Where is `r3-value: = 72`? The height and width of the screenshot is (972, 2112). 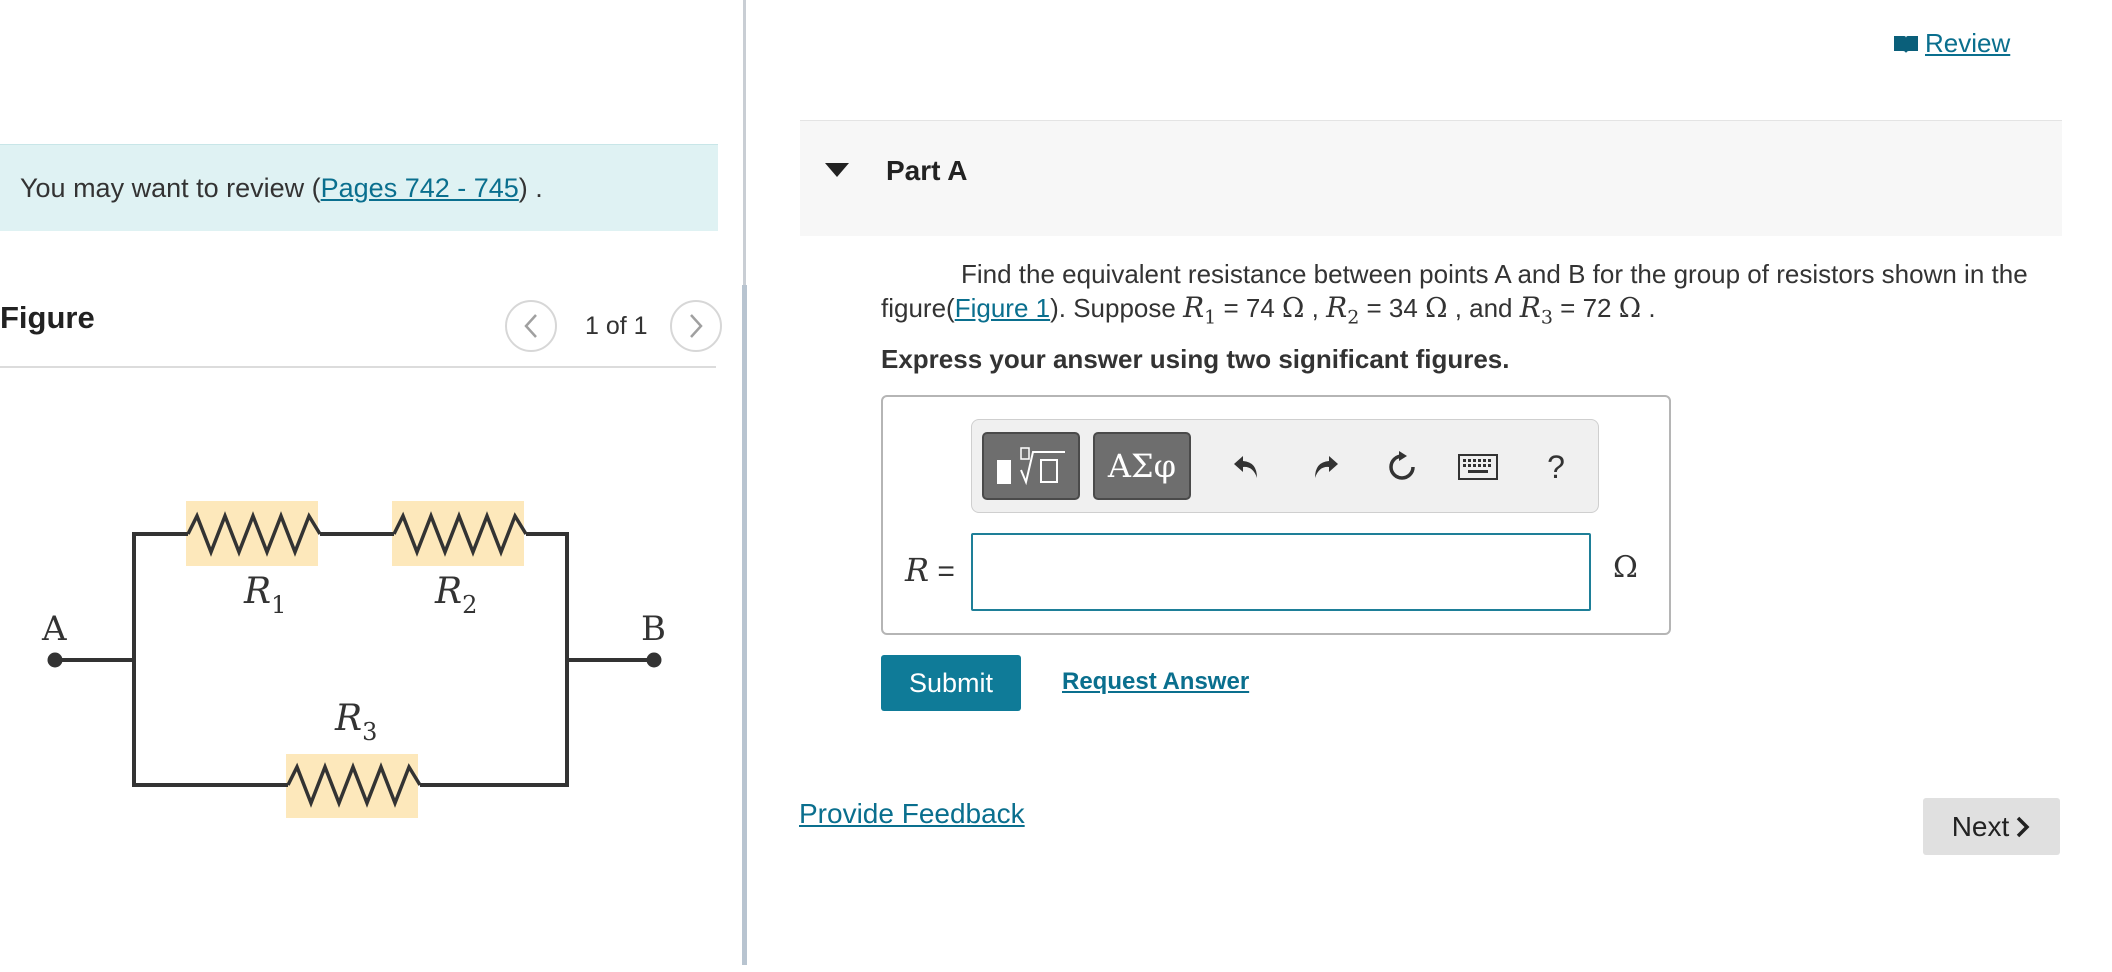 r3-value: = 72 is located at coordinates (1585, 308).